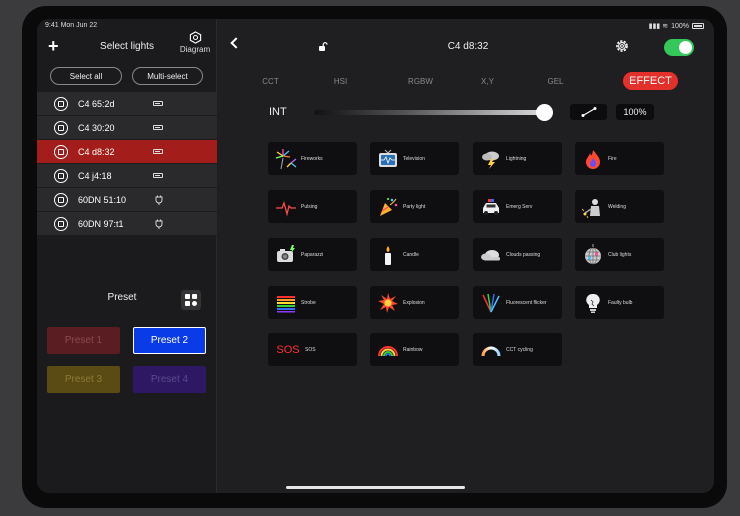 The height and width of the screenshot is (516, 740). What do you see at coordinates (491, 159) in the screenshot?
I see `lightning-icon` at bounding box center [491, 159].